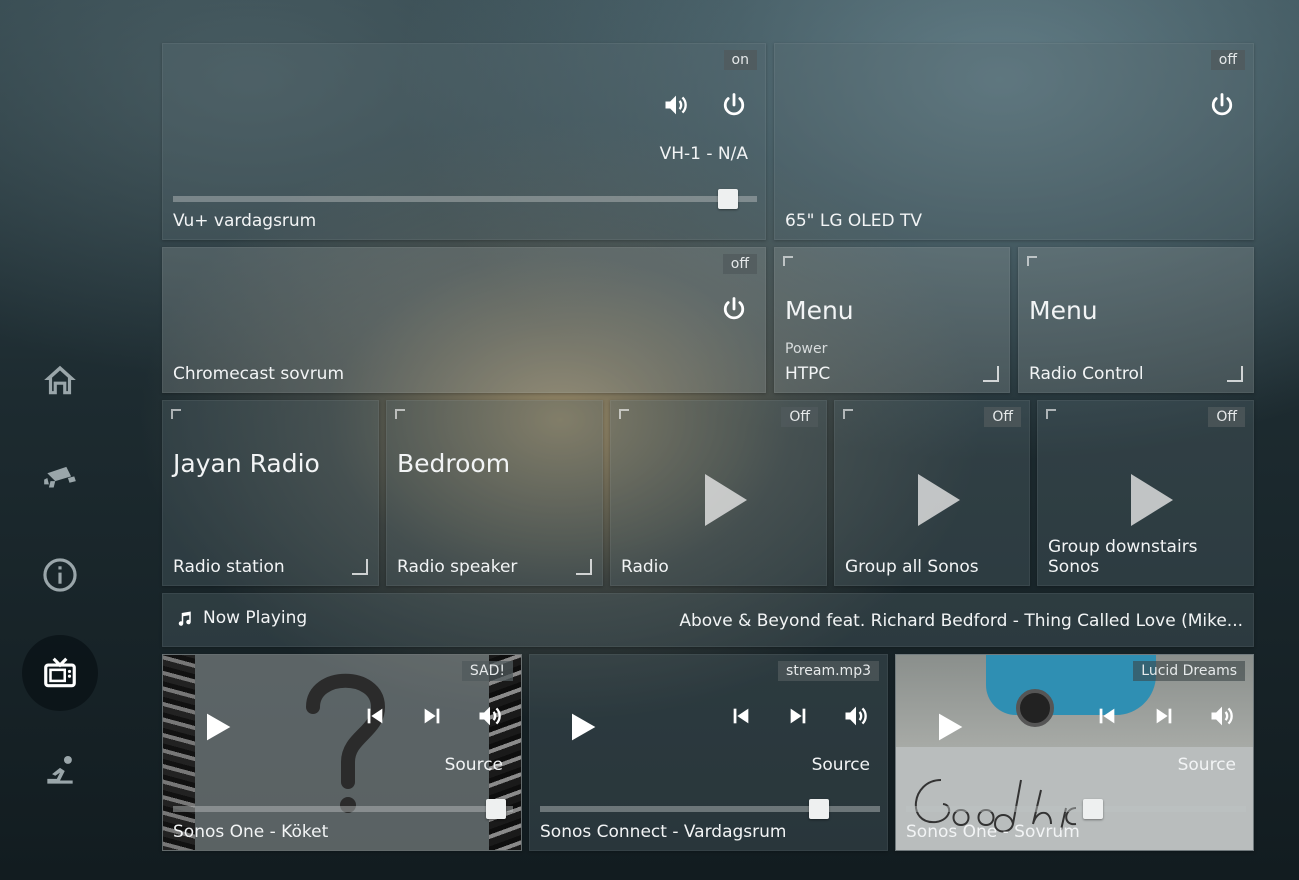  Describe the element at coordinates (1136, 320) in the screenshot. I see `menu-radio-control-tile: Menu Radio Control` at that location.